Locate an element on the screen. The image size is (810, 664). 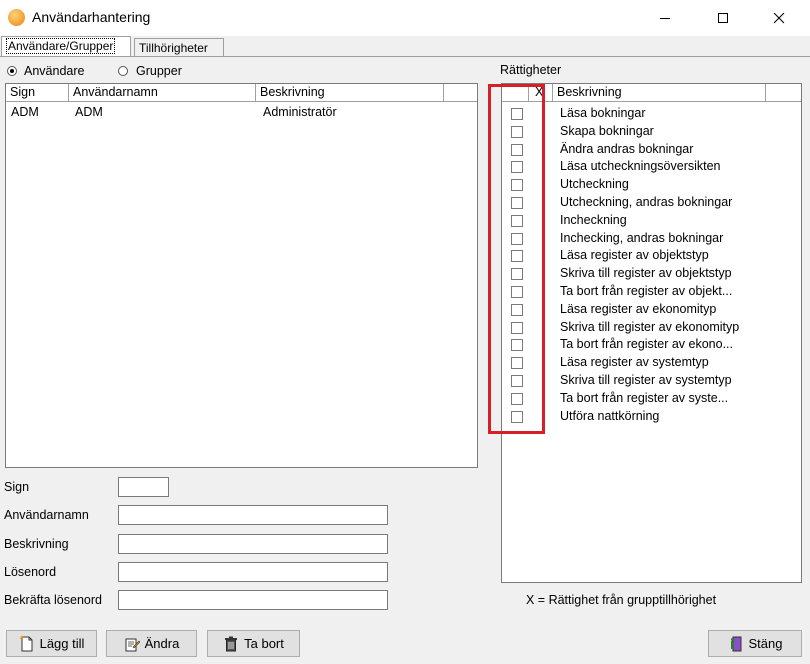
app-icon is located at coordinates (16, 17).